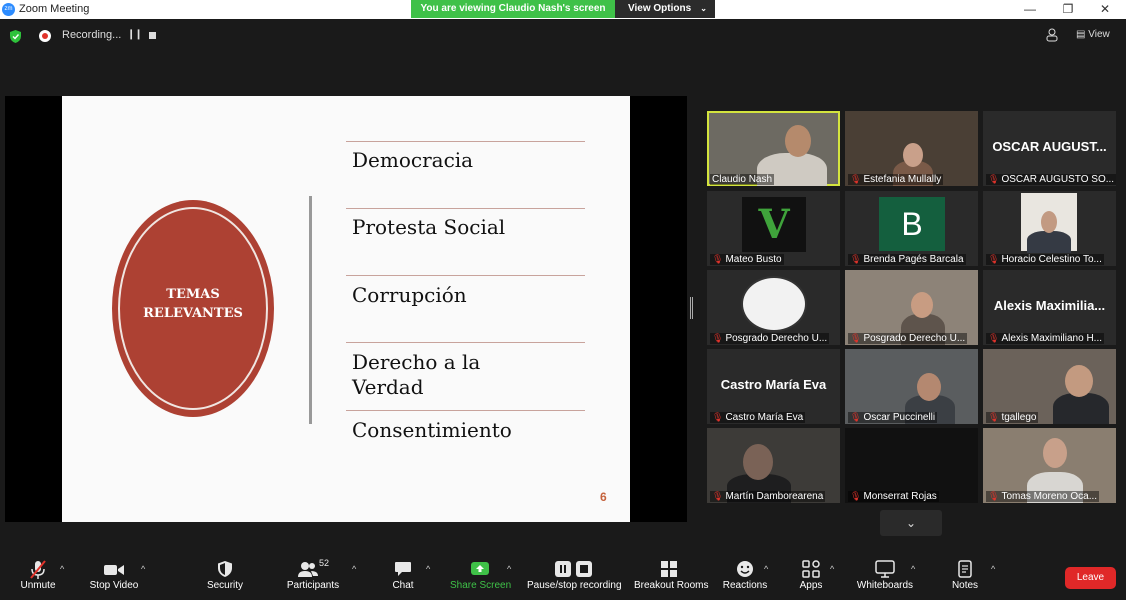  What do you see at coordinates (913, 569) in the screenshot?
I see `whiteboards-options-caret: ^` at bounding box center [913, 569].